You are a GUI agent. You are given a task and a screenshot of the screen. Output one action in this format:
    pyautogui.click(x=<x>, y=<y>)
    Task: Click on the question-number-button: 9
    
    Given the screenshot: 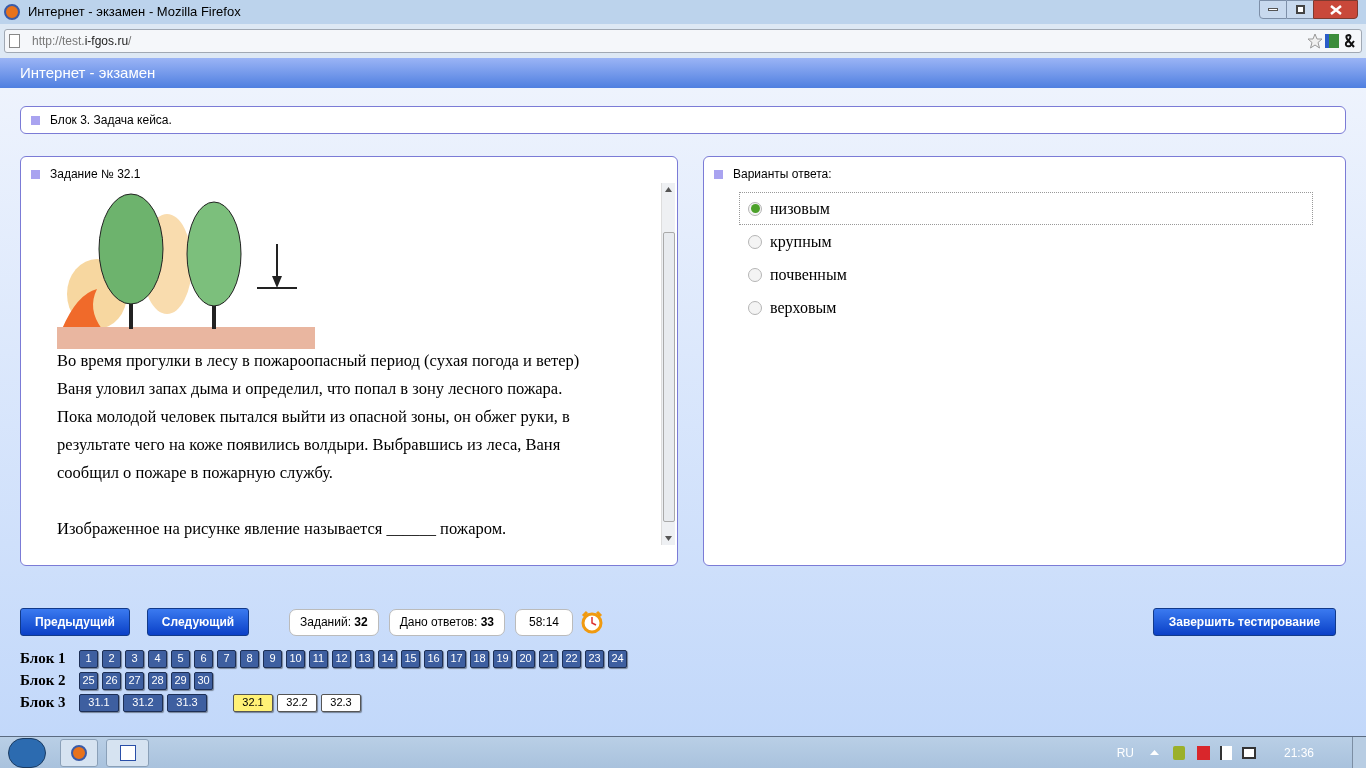 What is the action you would take?
    pyautogui.click(x=272, y=658)
    